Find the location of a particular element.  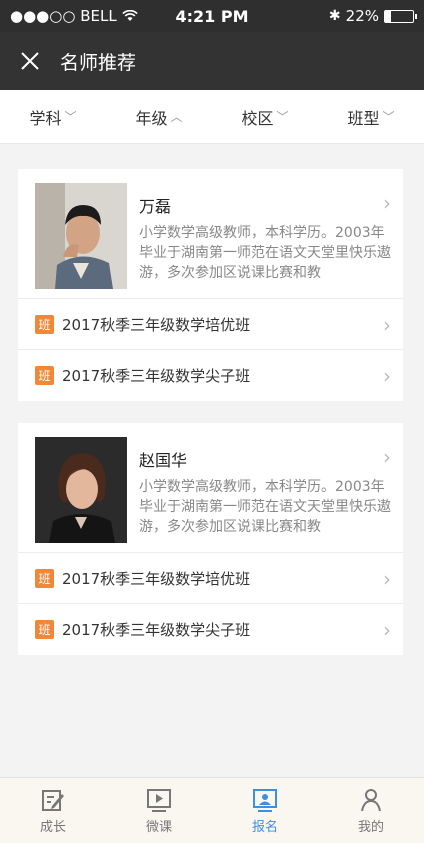

status-right: ✱ 22% is located at coordinates (372, 16).